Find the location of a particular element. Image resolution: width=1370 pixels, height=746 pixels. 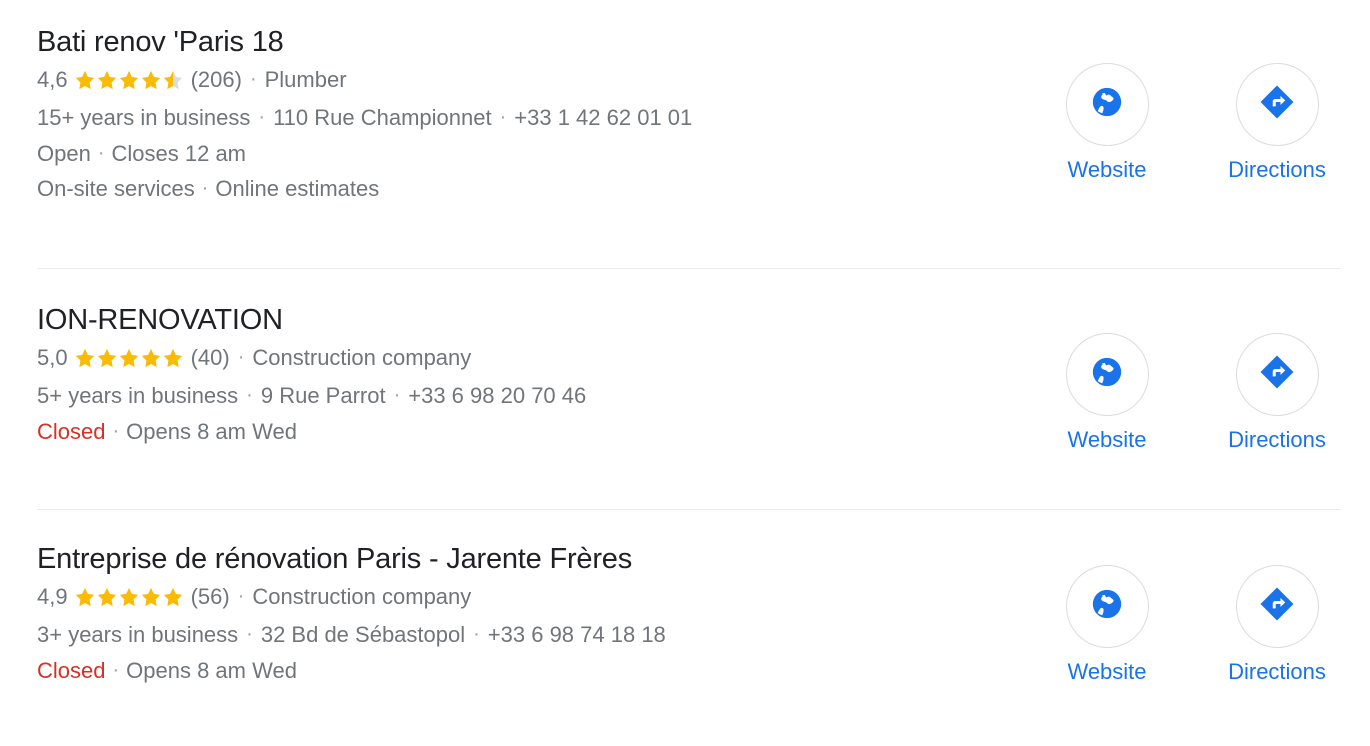

review-count: (56) is located at coordinates (210, 596).